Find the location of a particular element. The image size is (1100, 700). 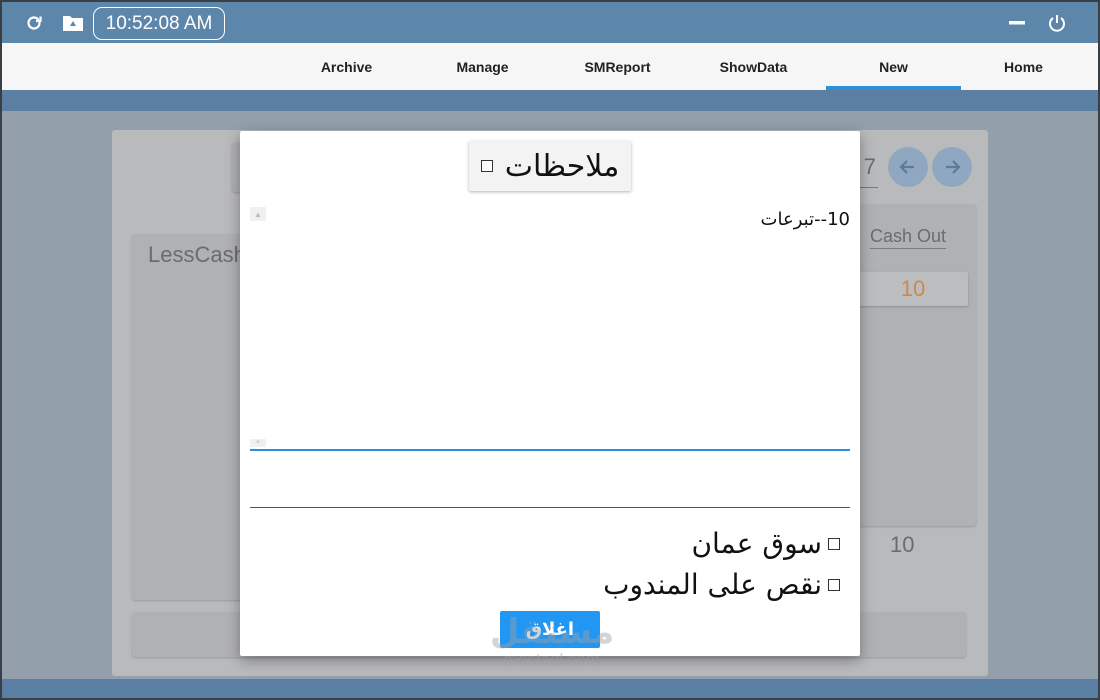

folder-icon is located at coordinates (73, 23).